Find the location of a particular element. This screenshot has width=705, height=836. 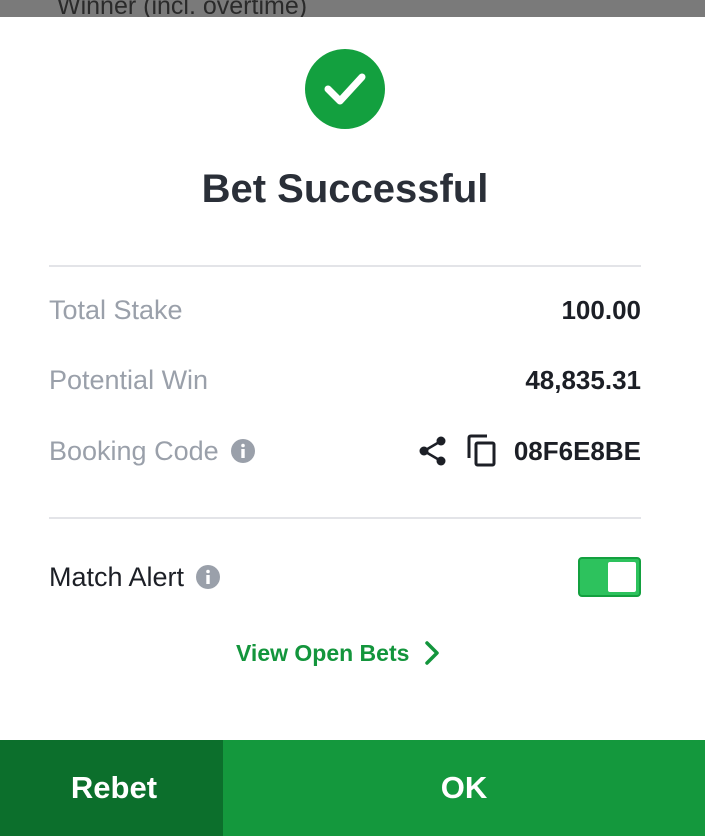

match-alert-label: Match Alert is located at coordinates (117, 576).